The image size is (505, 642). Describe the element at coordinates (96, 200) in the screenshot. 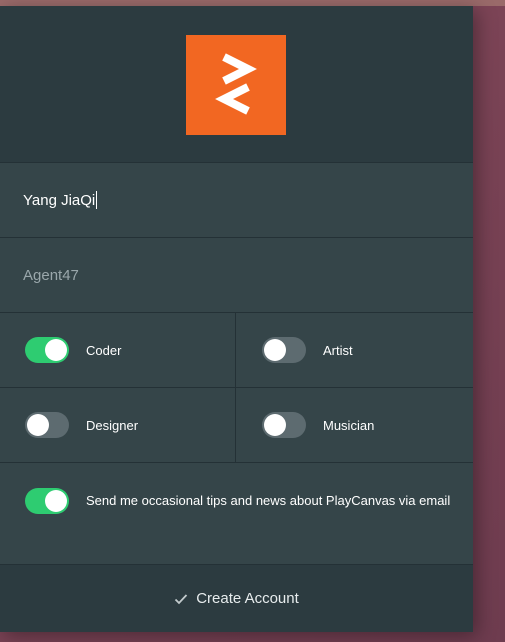

I see `text-caret` at that location.